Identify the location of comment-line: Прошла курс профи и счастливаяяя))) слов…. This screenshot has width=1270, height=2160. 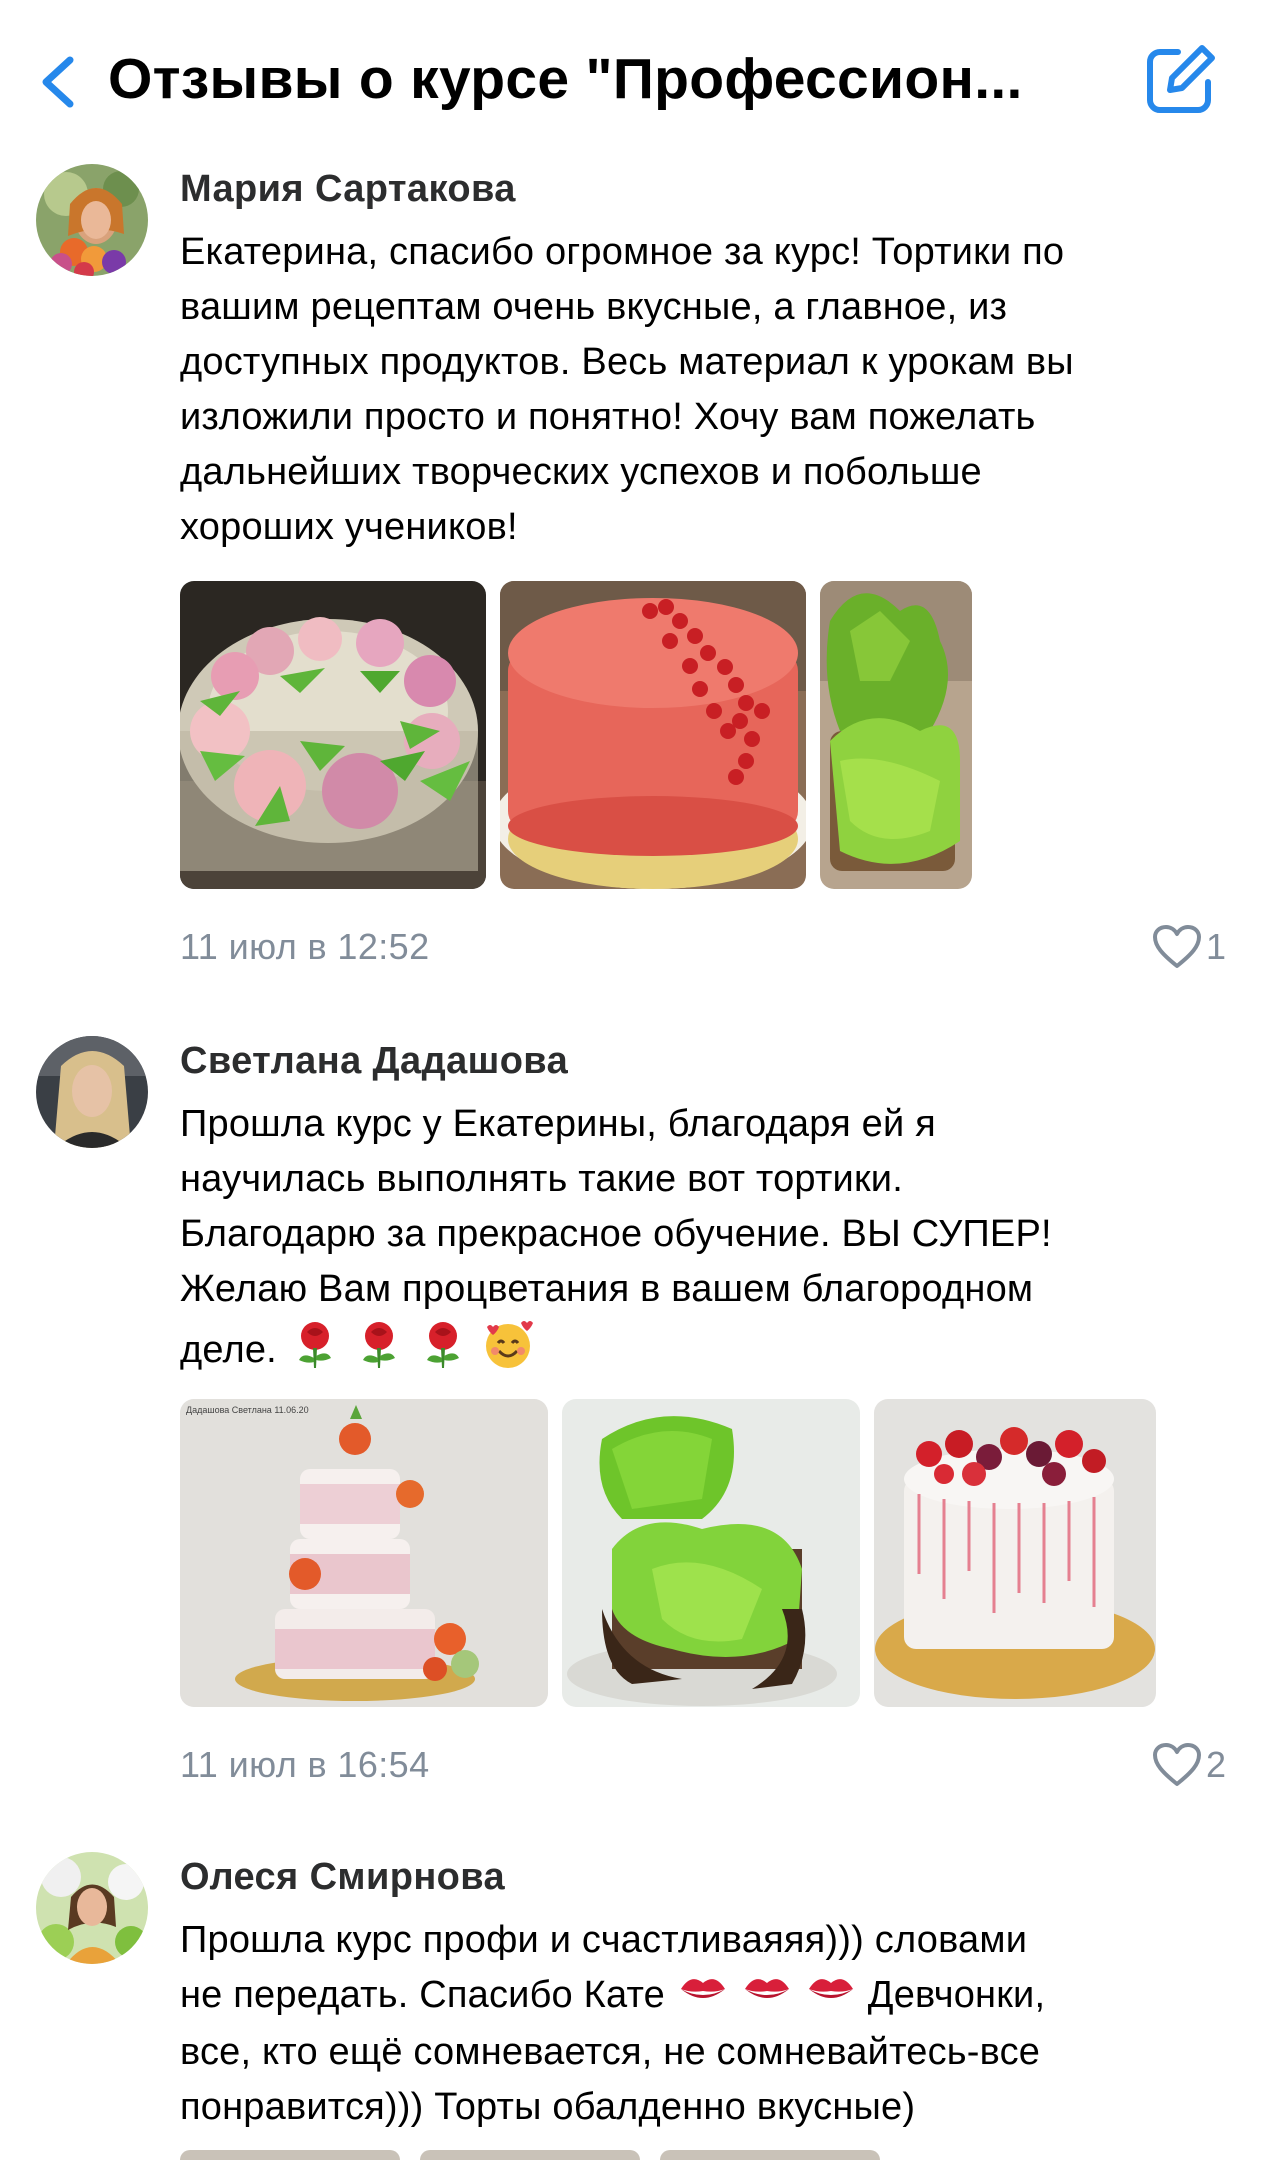
(604, 1940).